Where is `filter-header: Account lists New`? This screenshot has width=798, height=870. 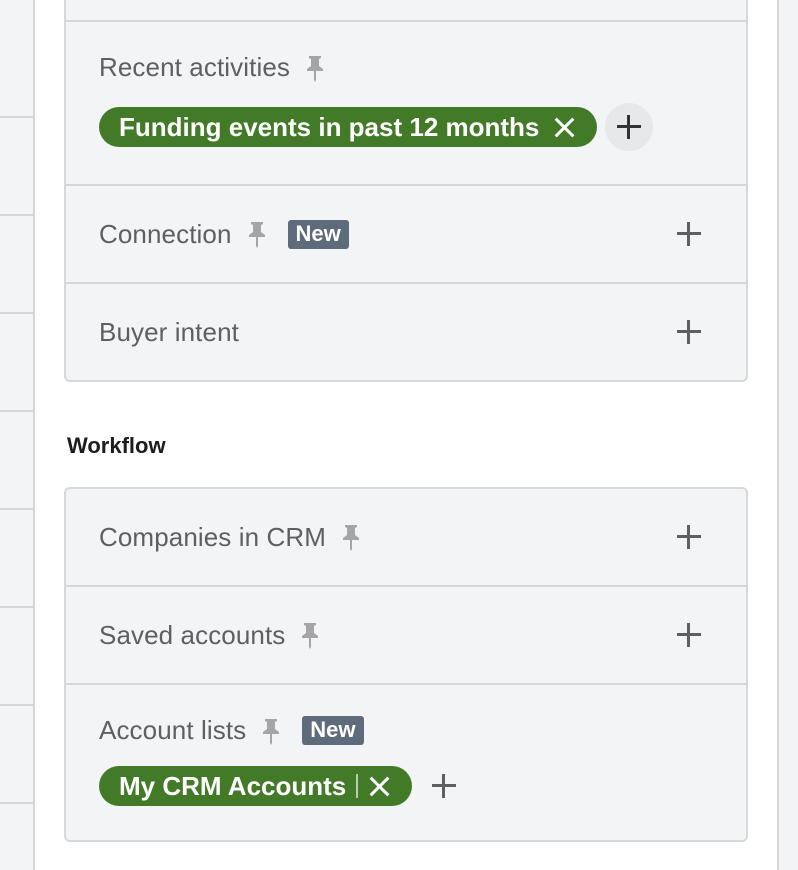
filter-header: Account lists New is located at coordinates (406, 715).